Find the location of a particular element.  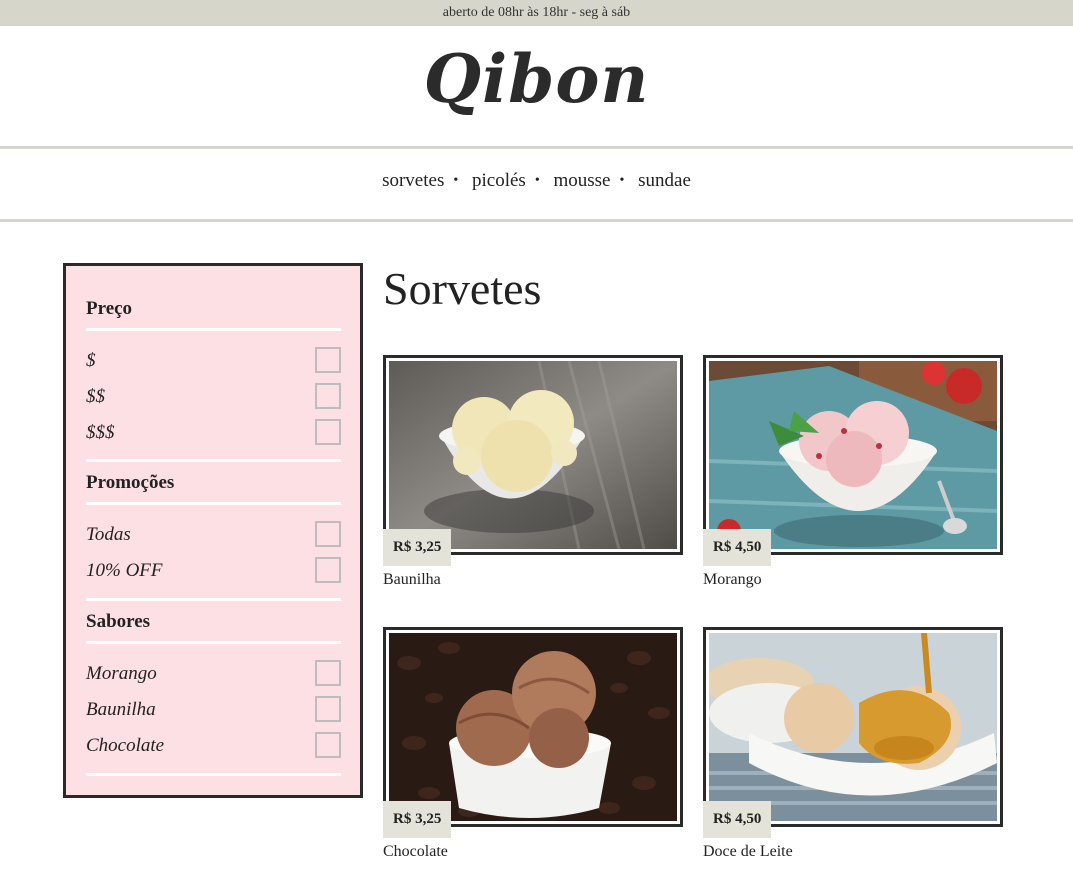

nav-item-picoles: picolés is located at coordinates (499, 180).